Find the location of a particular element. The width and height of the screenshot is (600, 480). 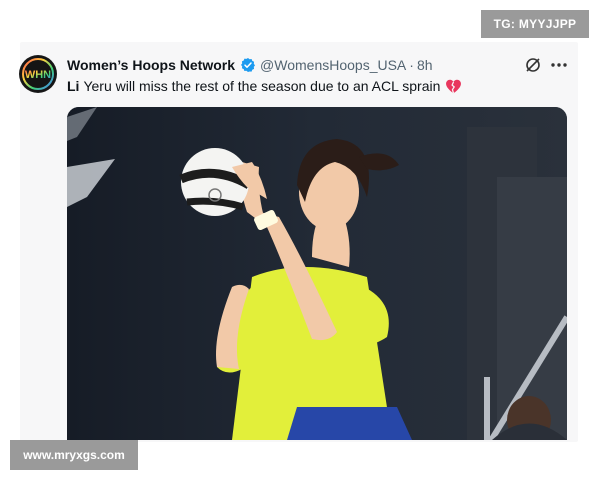

verified-badge-icon is located at coordinates (248, 65).